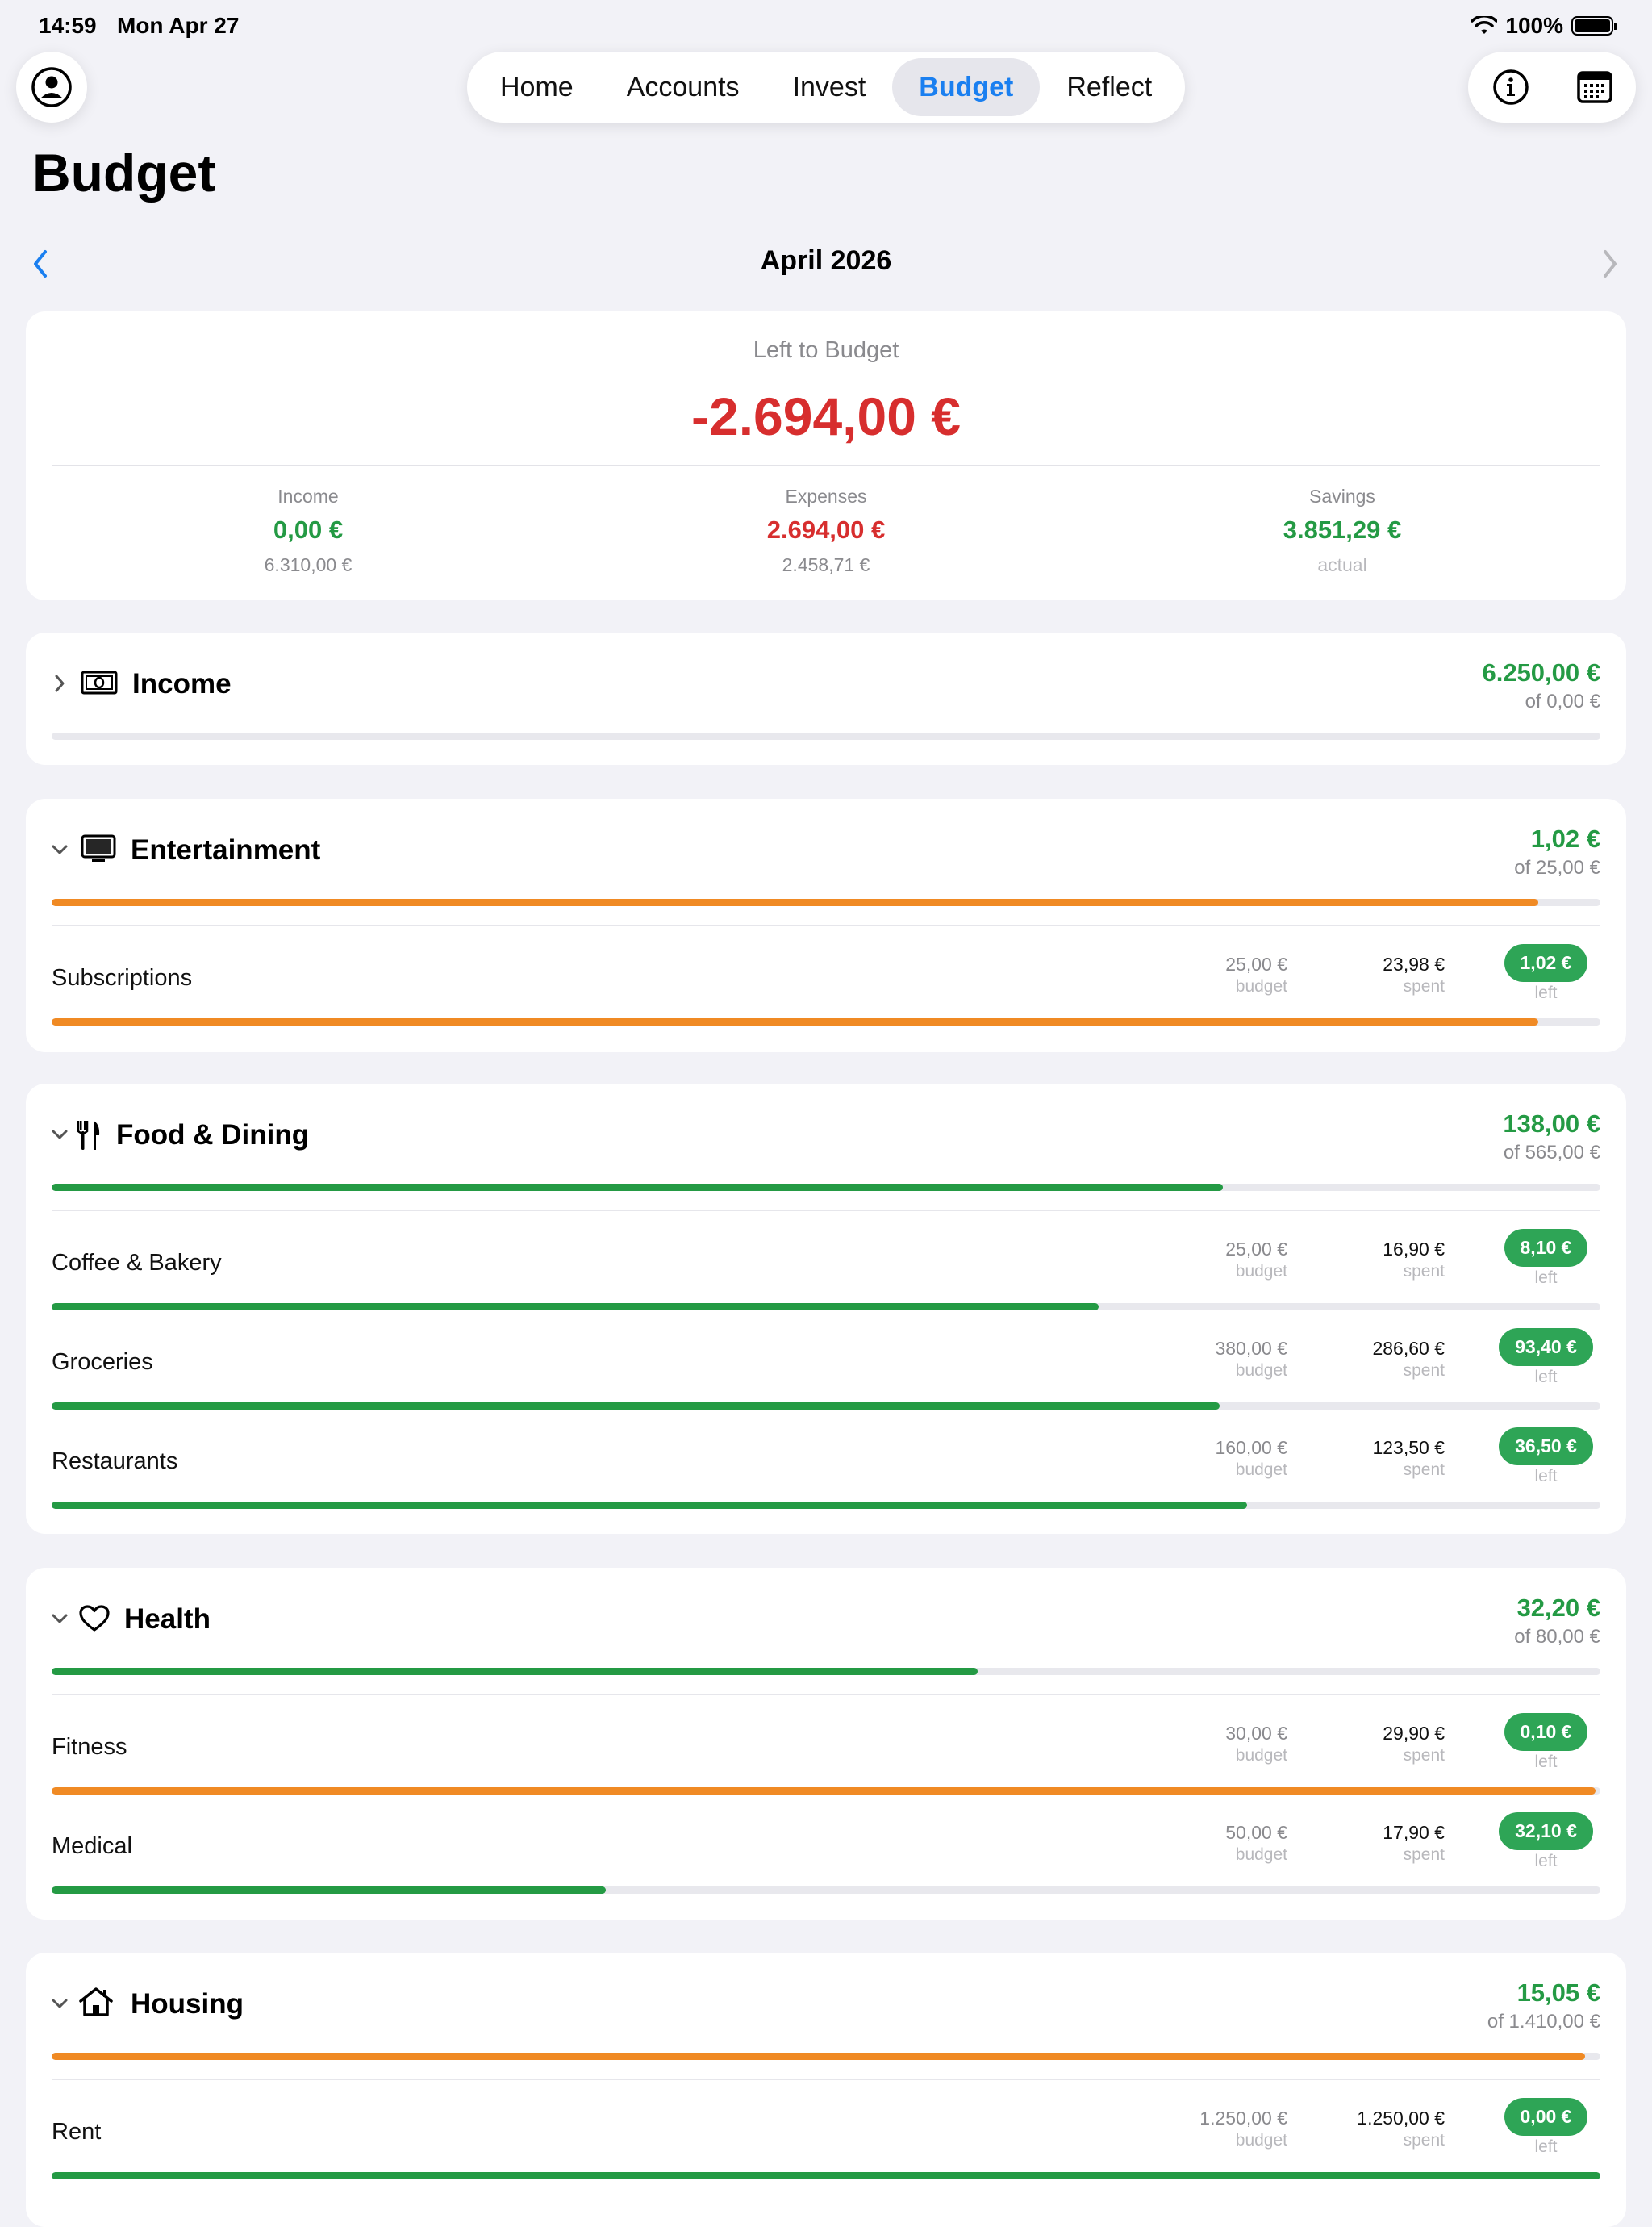  I want to click on left-badge: 0,00 €, so click(1546, 2117).